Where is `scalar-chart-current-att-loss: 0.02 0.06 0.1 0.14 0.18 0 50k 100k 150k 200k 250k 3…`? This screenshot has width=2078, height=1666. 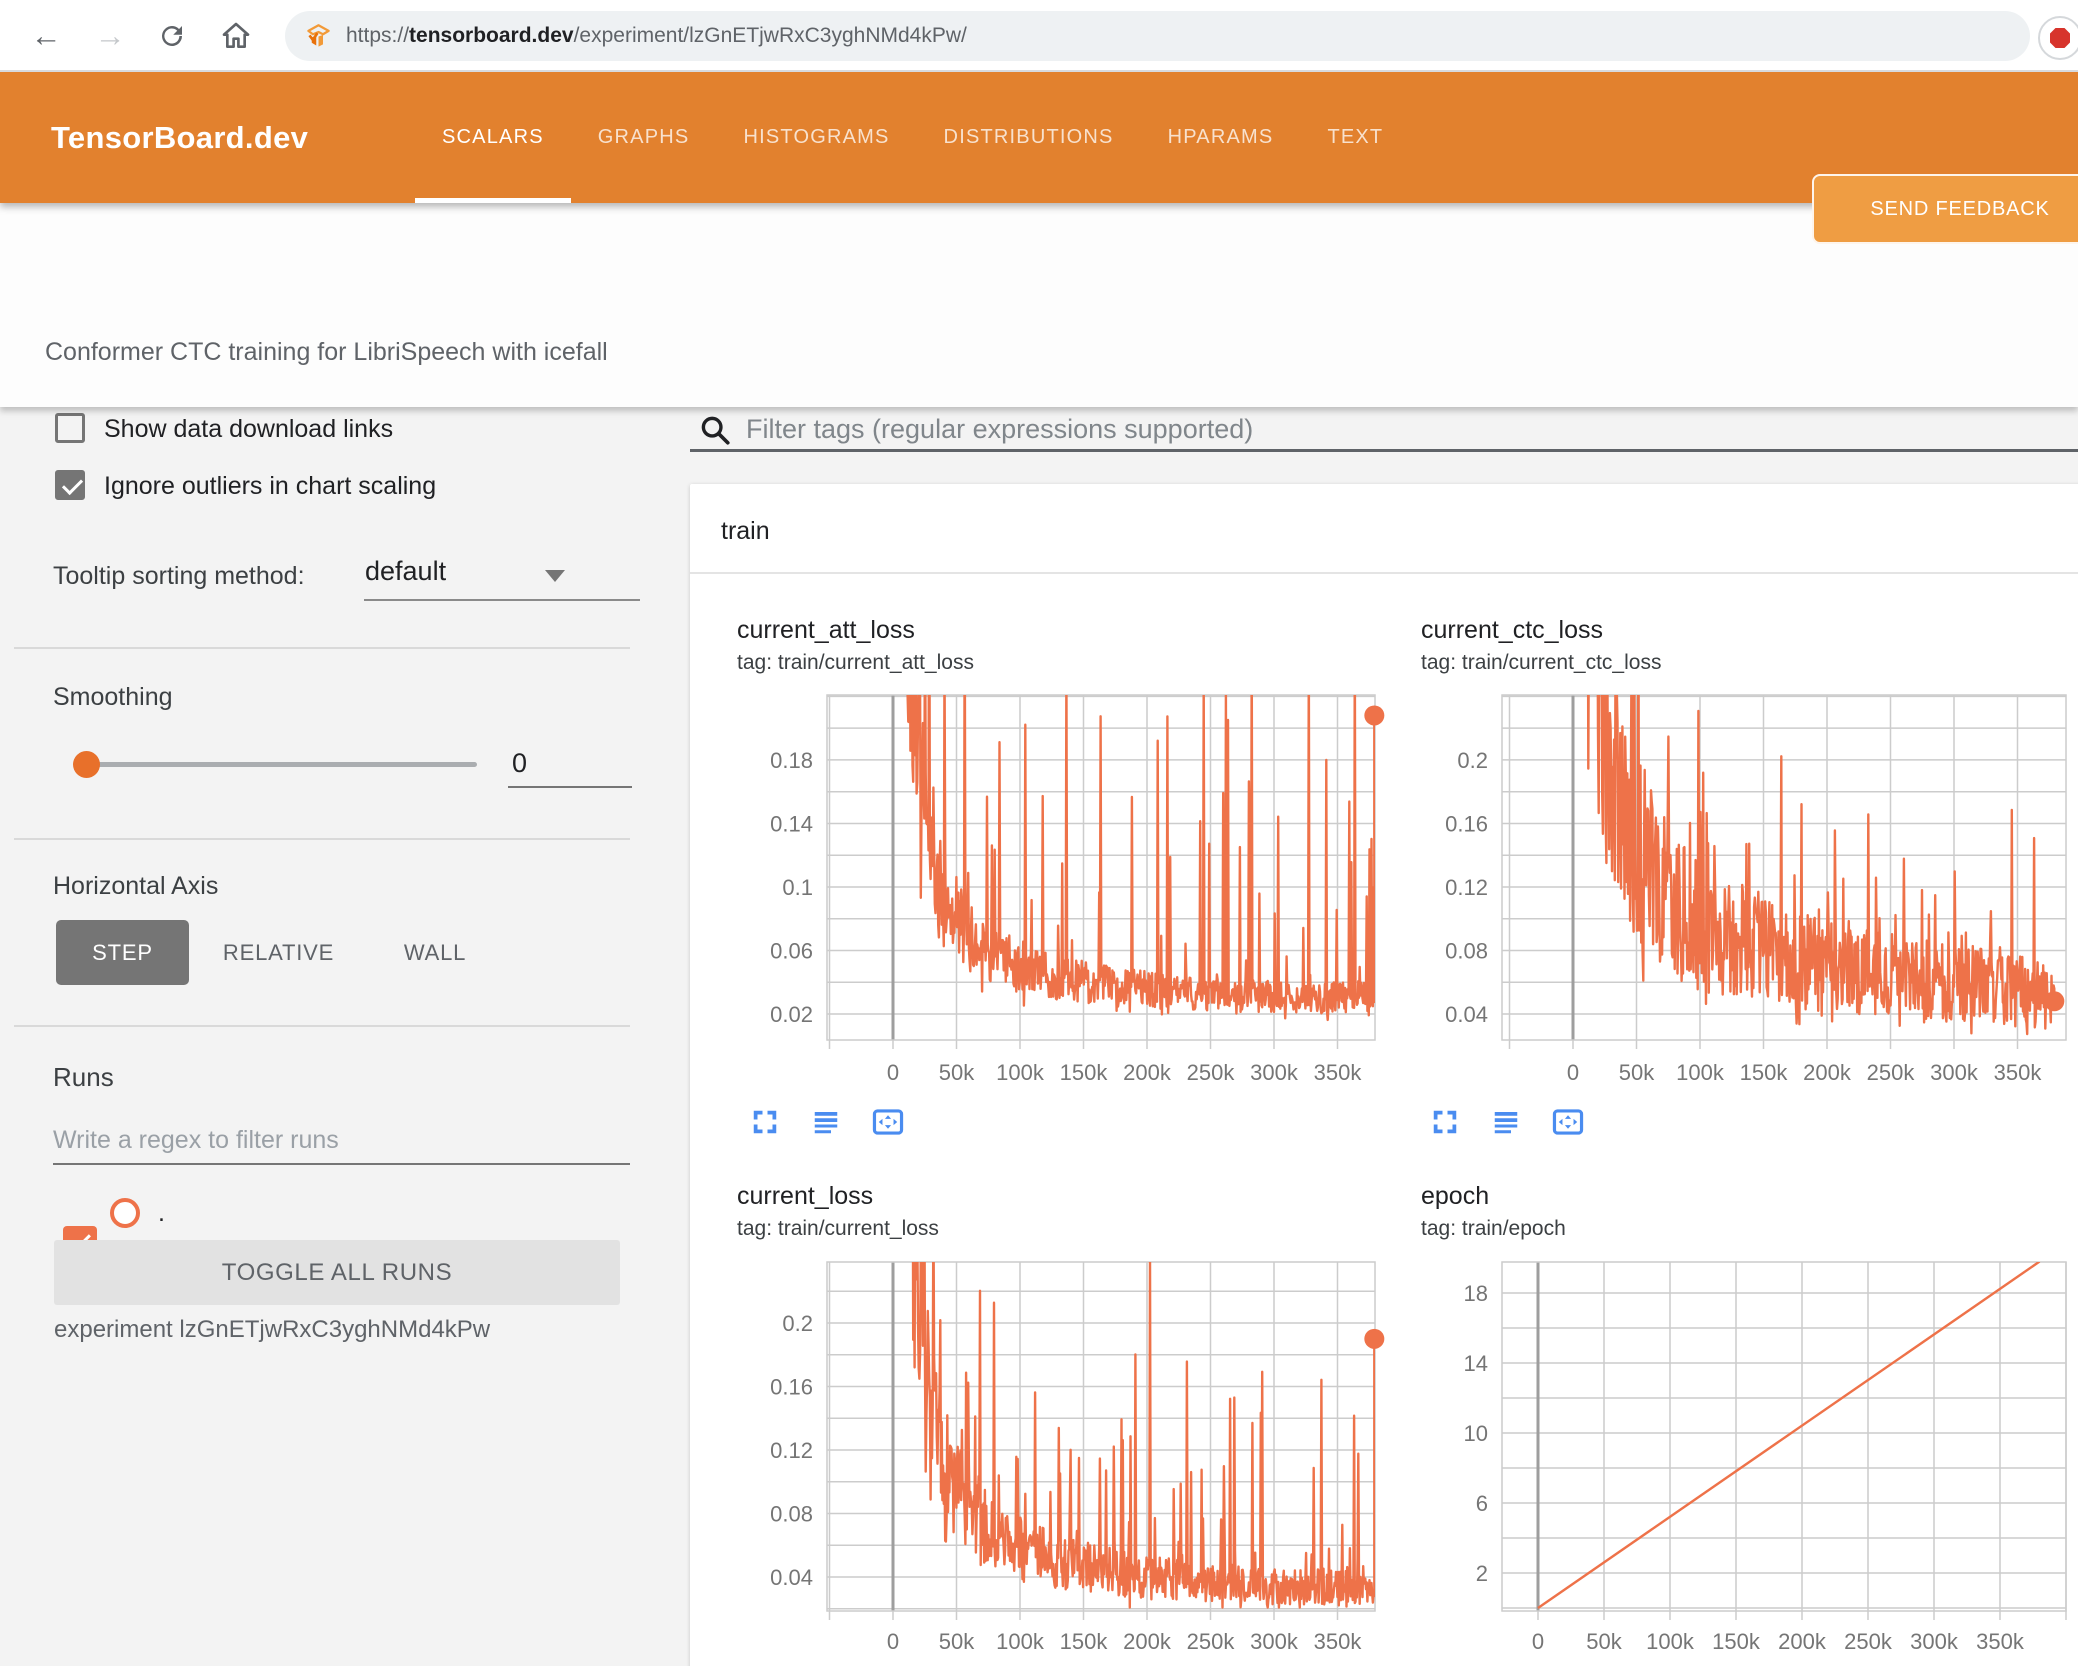
scalar-chart-current-att-loss: 0.02 0.06 0.1 0.14 0.18 0 50k 100k 150k 200k 250k 3… is located at coordinates (1047, 892).